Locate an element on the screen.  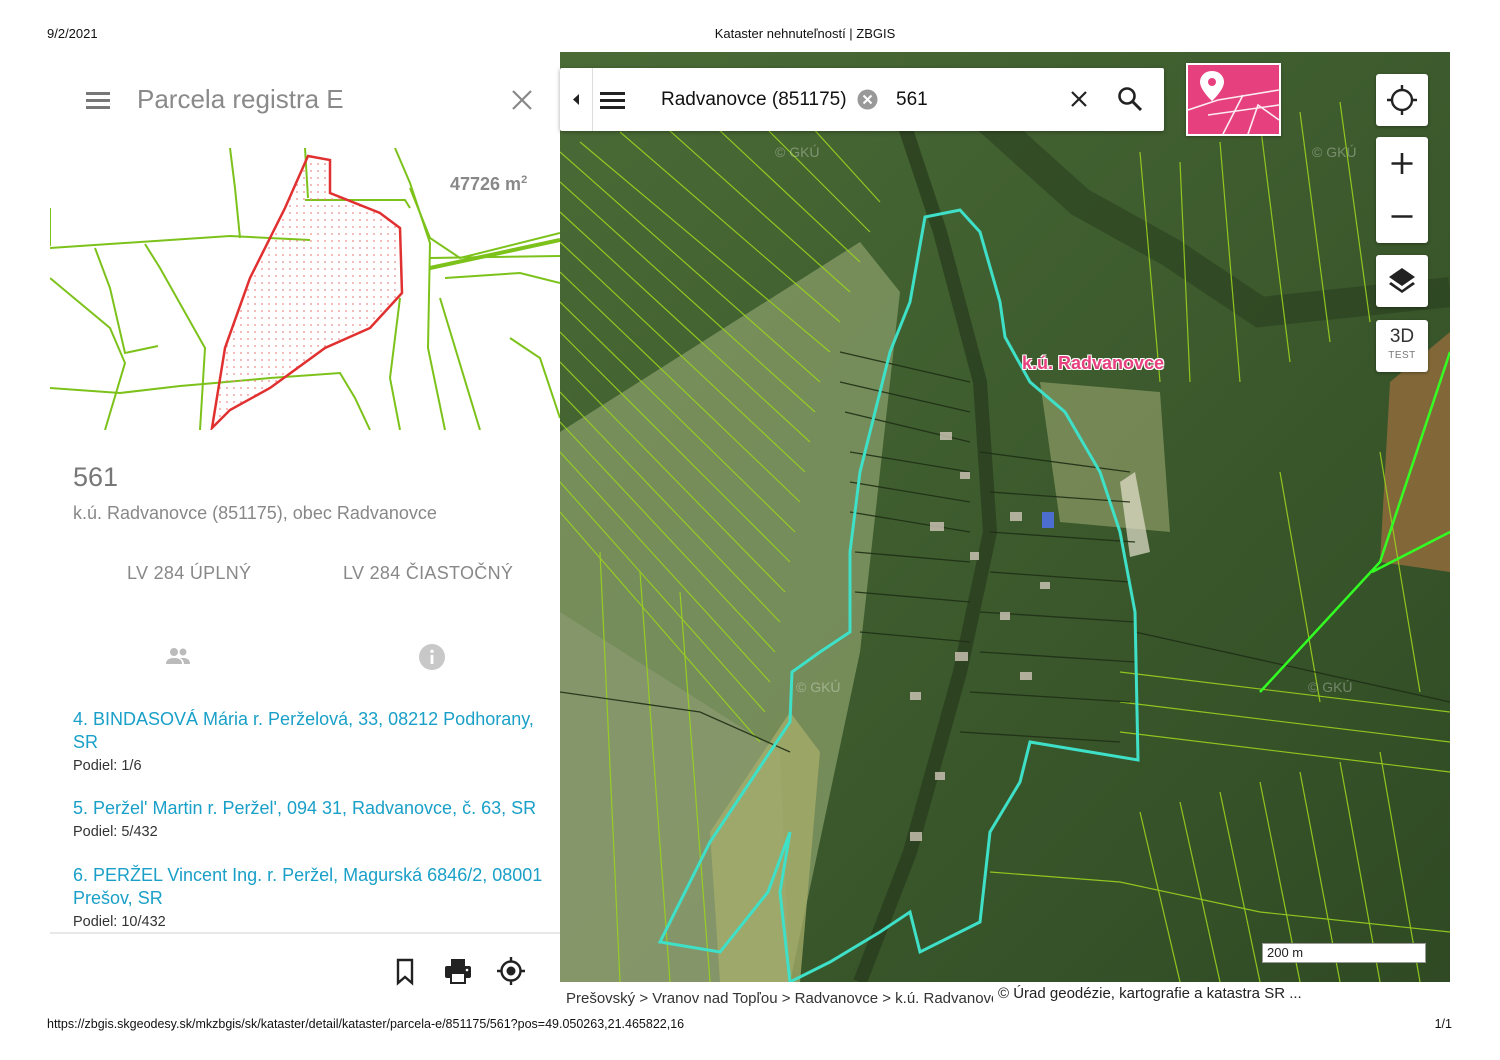
lv-partial-button: LV 284 ČIASTOČNÝ is located at coordinates (428, 573).